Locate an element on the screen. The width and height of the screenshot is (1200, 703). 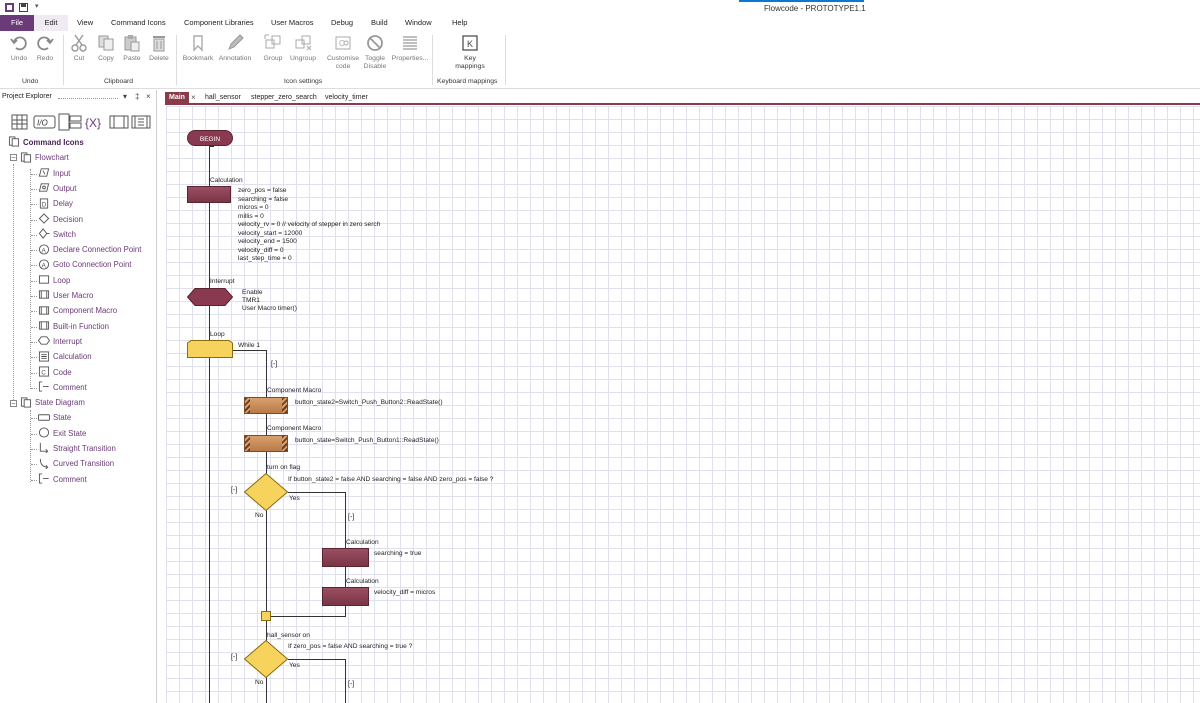
tree-item-calculation: Calculation is located at coordinates (65, 357).